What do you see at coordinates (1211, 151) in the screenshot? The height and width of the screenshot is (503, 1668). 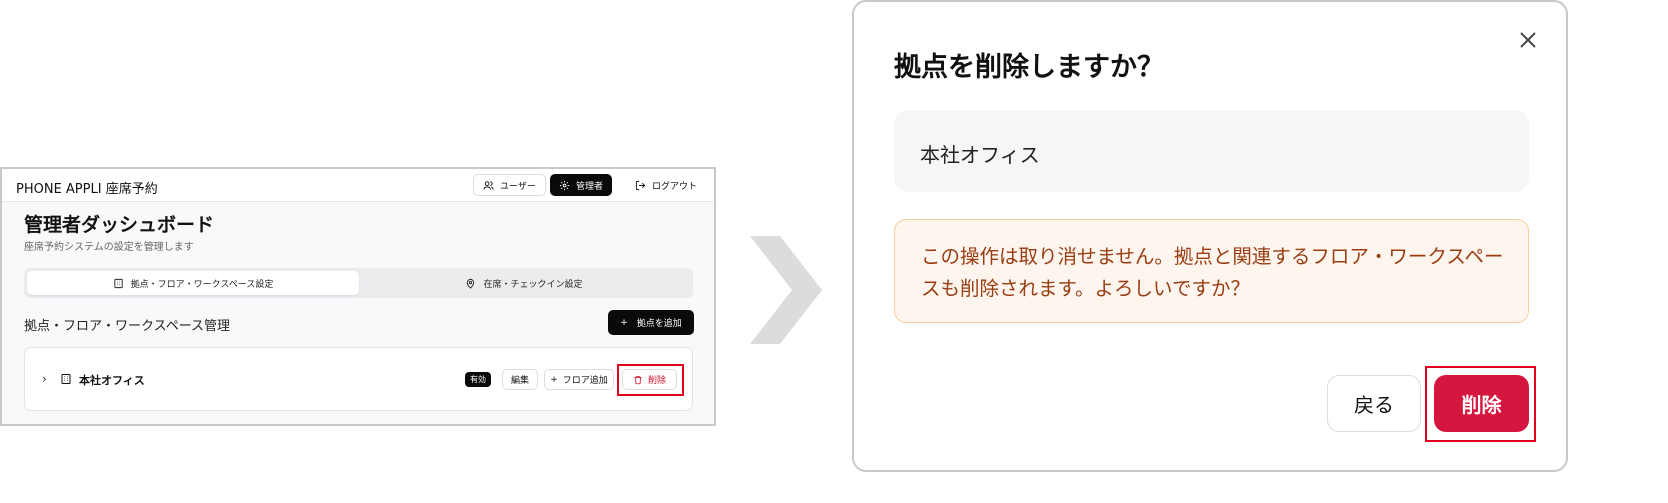 I see `site-name-box: 本社オフィス` at bounding box center [1211, 151].